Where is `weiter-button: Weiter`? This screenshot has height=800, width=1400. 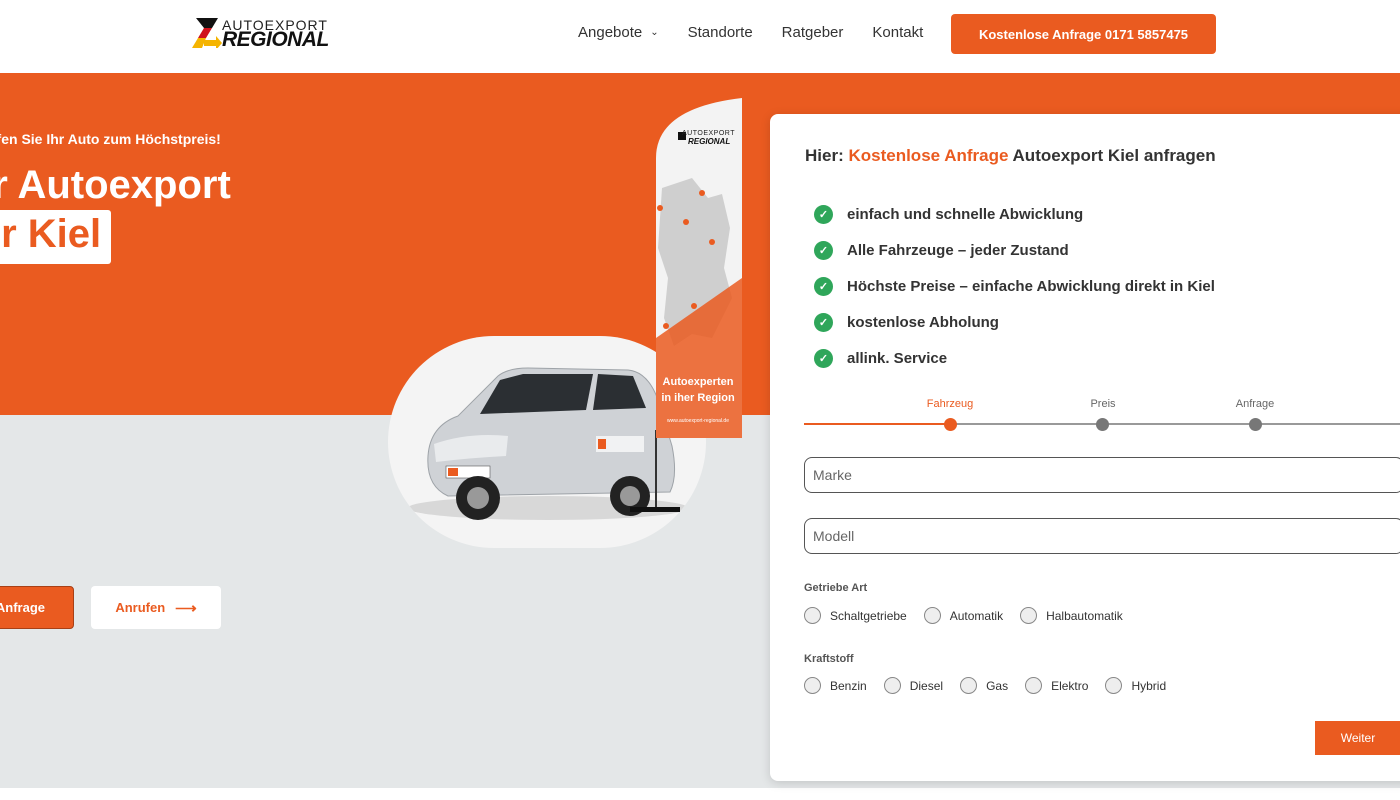 weiter-button: Weiter is located at coordinates (1357, 738).